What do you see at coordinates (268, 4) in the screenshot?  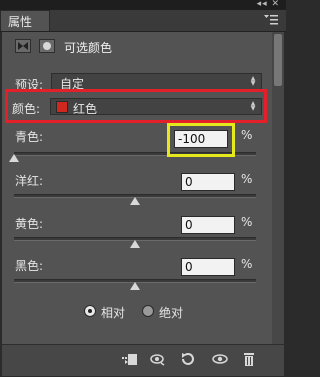 I see `collapse-close-controls: ◂◂ ✕` at bounding box center [268, 4].